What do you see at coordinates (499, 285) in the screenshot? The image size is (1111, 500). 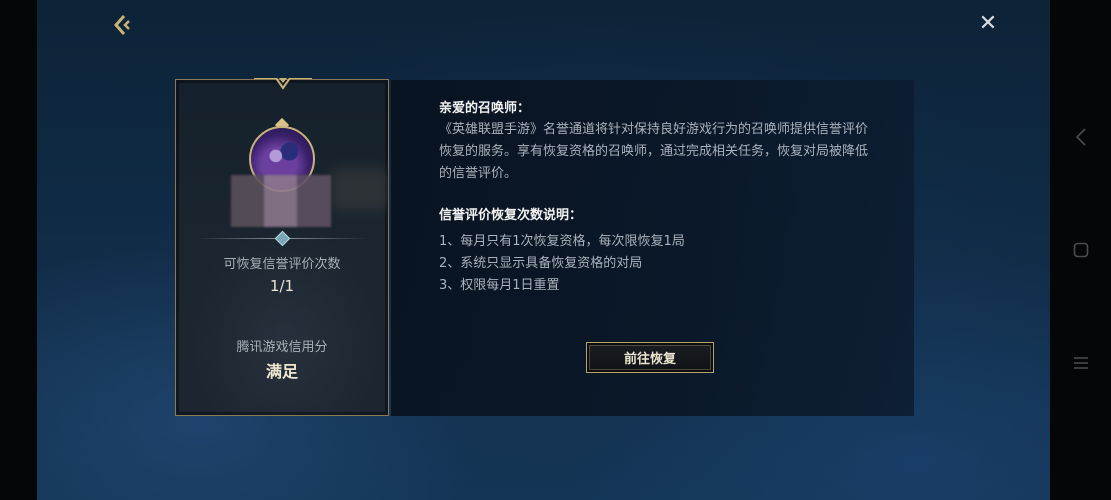 I see `rule-item: 3、权限每月1日重置` at bounding box center [499, 285].